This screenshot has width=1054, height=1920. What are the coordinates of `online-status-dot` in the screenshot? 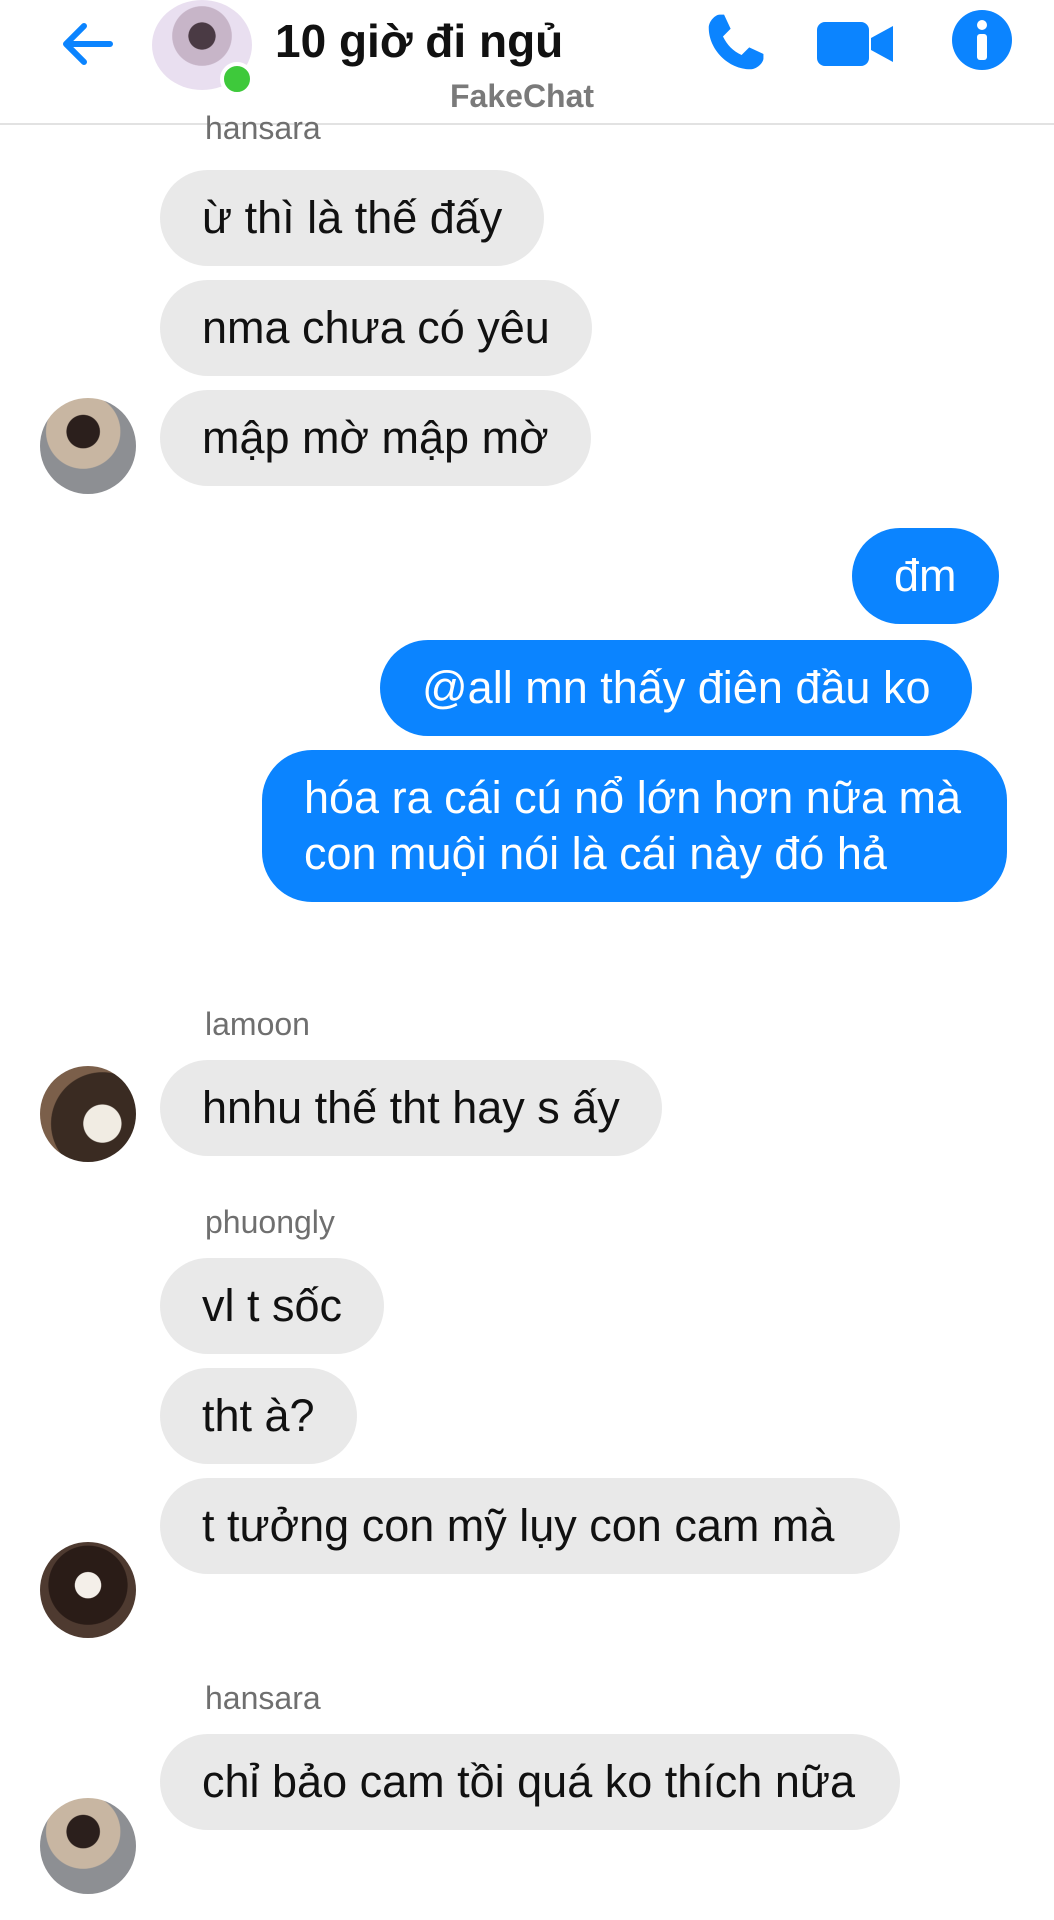 It's located at (237, 79).